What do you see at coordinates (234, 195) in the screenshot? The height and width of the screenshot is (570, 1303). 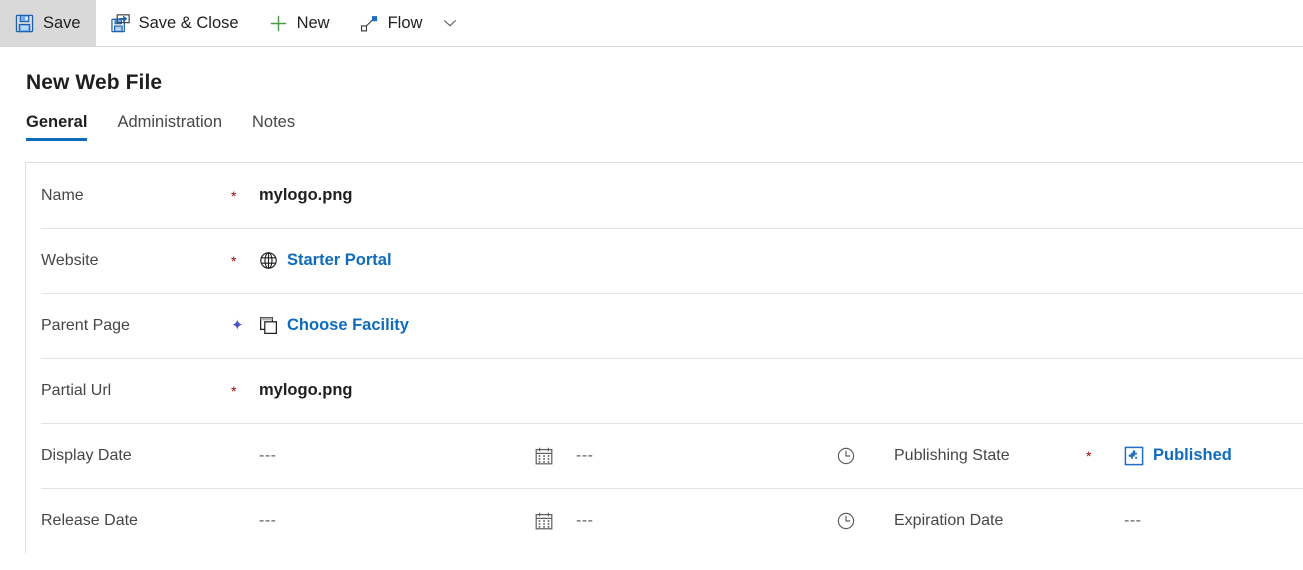 I see `required-marker-name: *` at bounding box center [234, 195].